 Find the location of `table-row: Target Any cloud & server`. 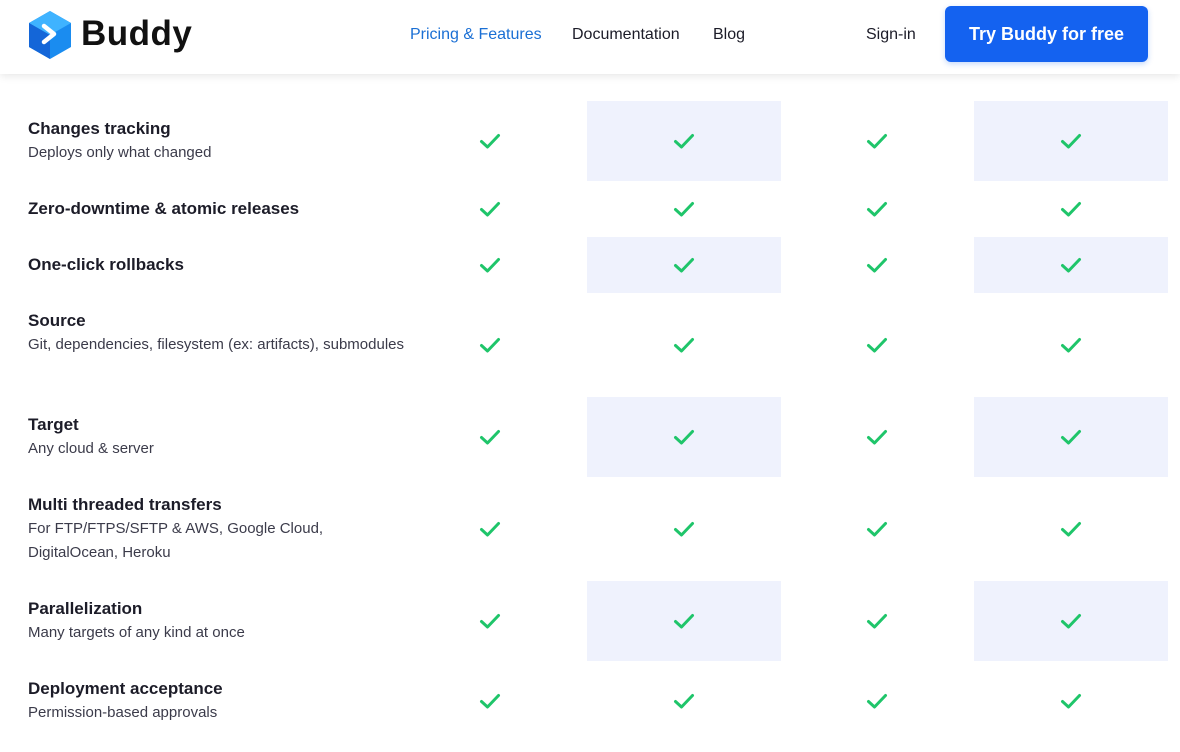

table-row: Target Any cloud & server is located at coordinates (590, 437).